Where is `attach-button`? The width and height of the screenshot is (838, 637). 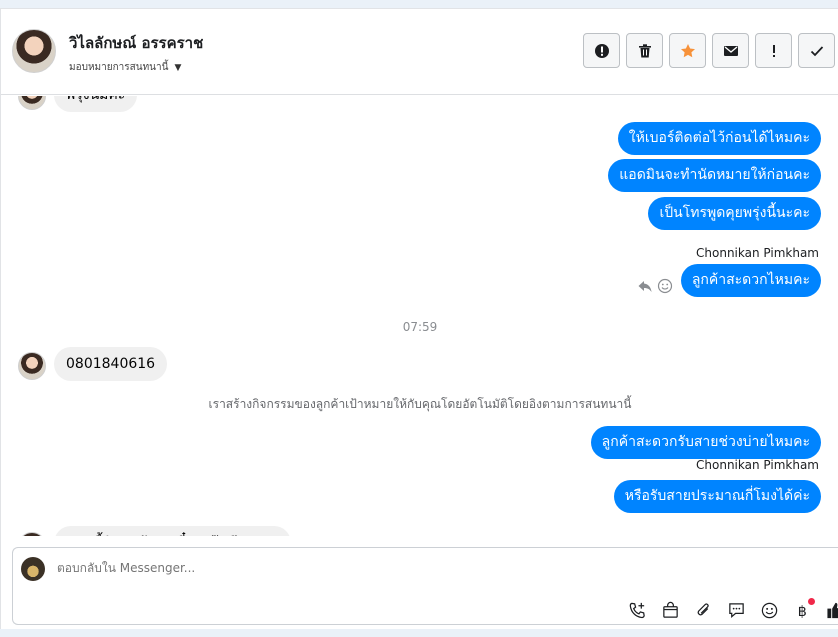
attach-button is located at coordinates (703, 610).